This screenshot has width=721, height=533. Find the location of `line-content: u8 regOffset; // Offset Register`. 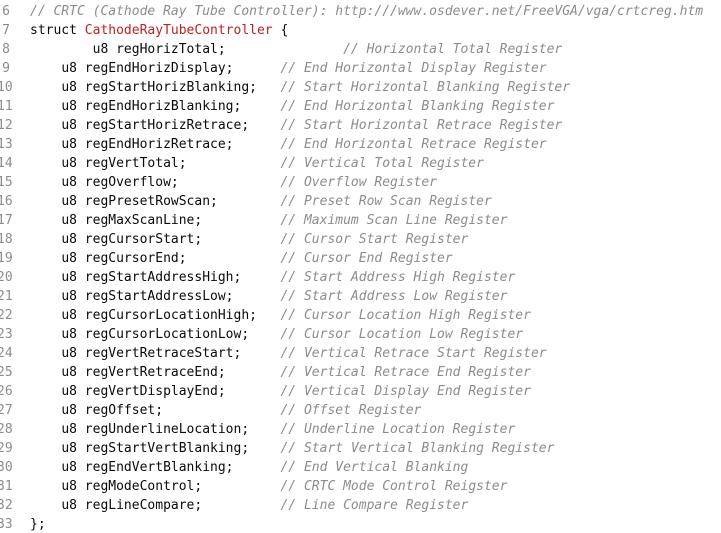

line-content: u8 regOffset; // Offset Register is located at coordinates (225, 410).